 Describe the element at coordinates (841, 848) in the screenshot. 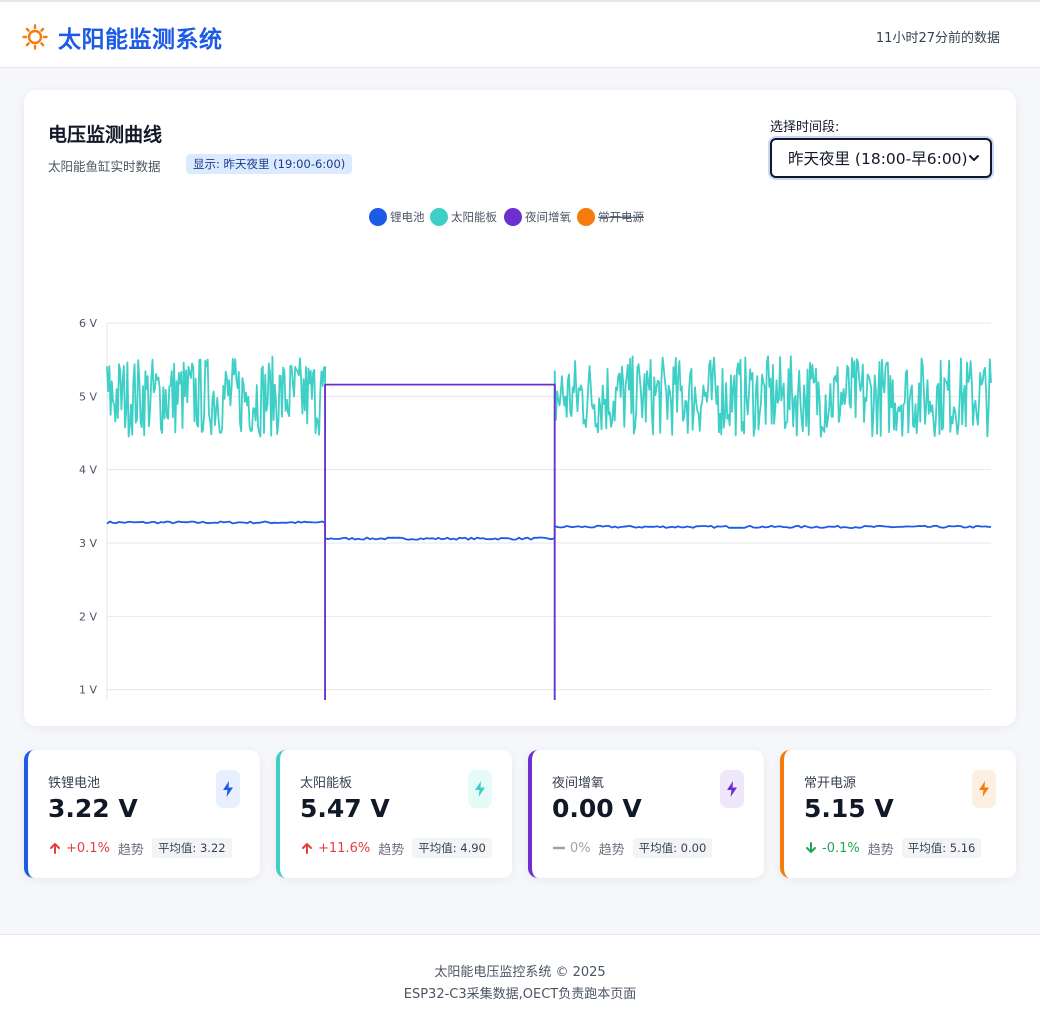

I see `trend-value: -0.1%` at that location.